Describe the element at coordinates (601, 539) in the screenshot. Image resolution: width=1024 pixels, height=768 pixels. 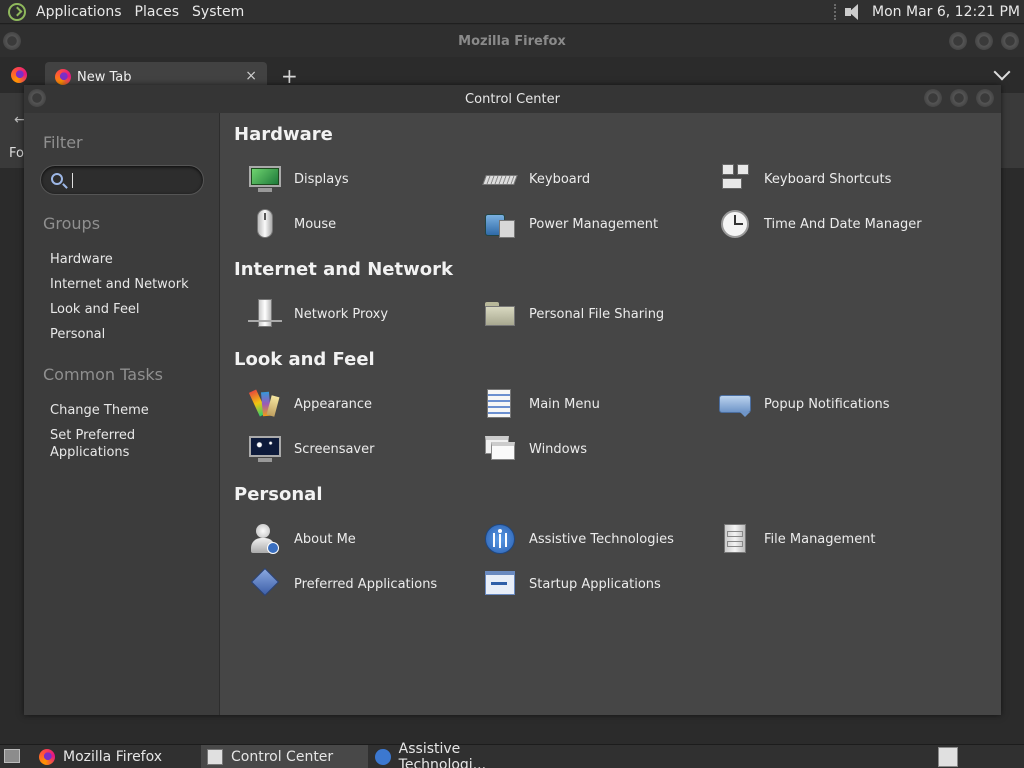
I see `item-label: Assistive Technologies` at that location.